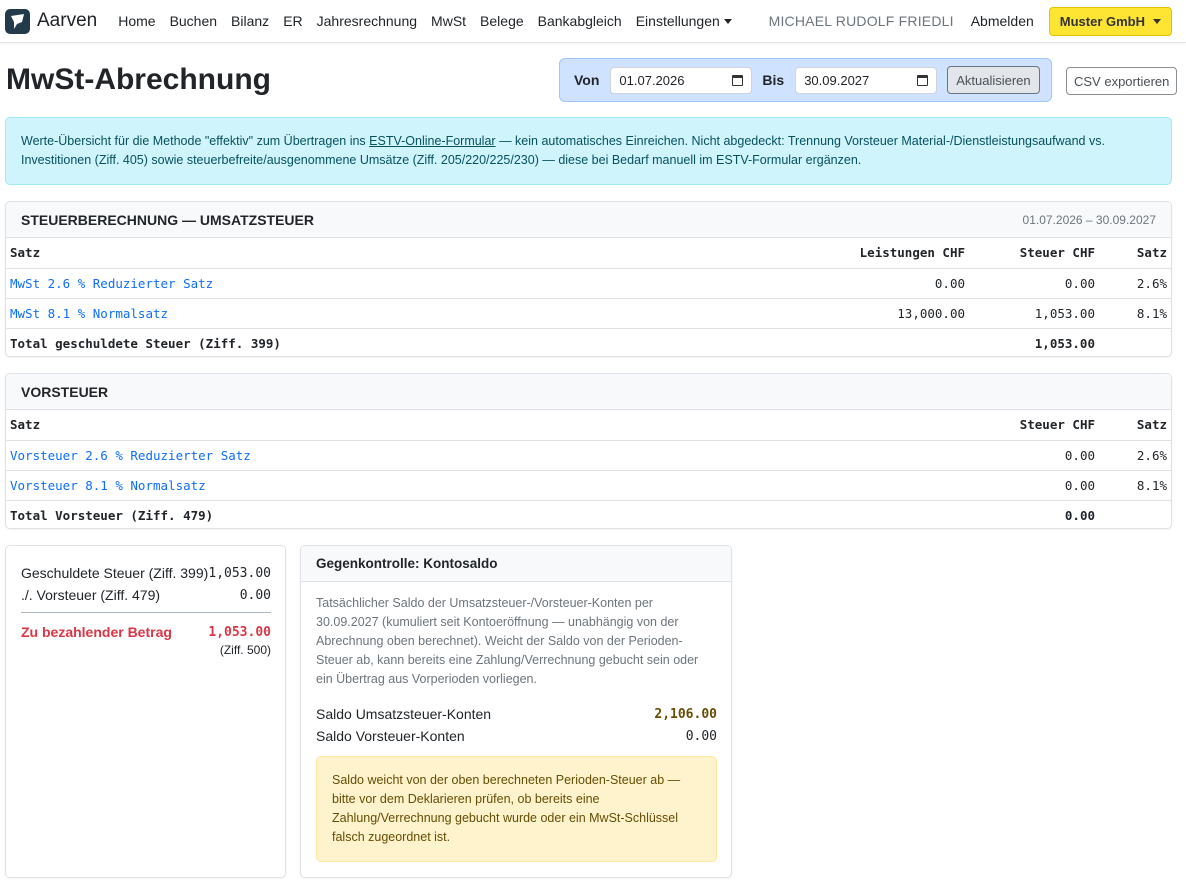  What do you see at coordinates (145, 343) in the screenshot?
I see `total-label: Total geschuldete Steuer (Ziff. 399)` at bounding box center [145, 343].